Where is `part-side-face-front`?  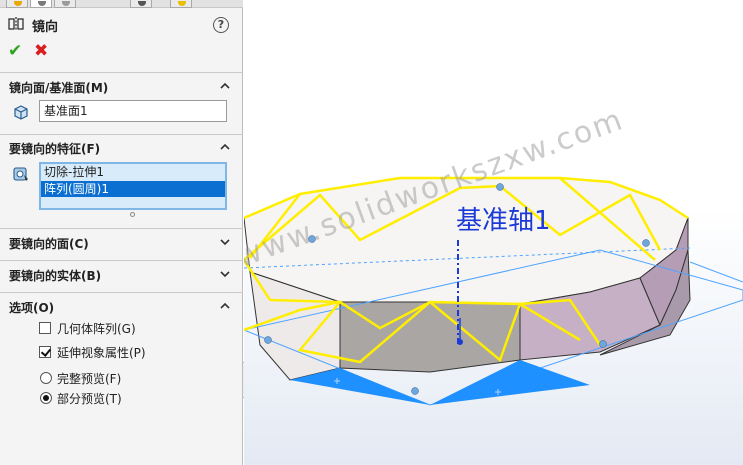 part-side-face-front is located at coordinates (430, 337).